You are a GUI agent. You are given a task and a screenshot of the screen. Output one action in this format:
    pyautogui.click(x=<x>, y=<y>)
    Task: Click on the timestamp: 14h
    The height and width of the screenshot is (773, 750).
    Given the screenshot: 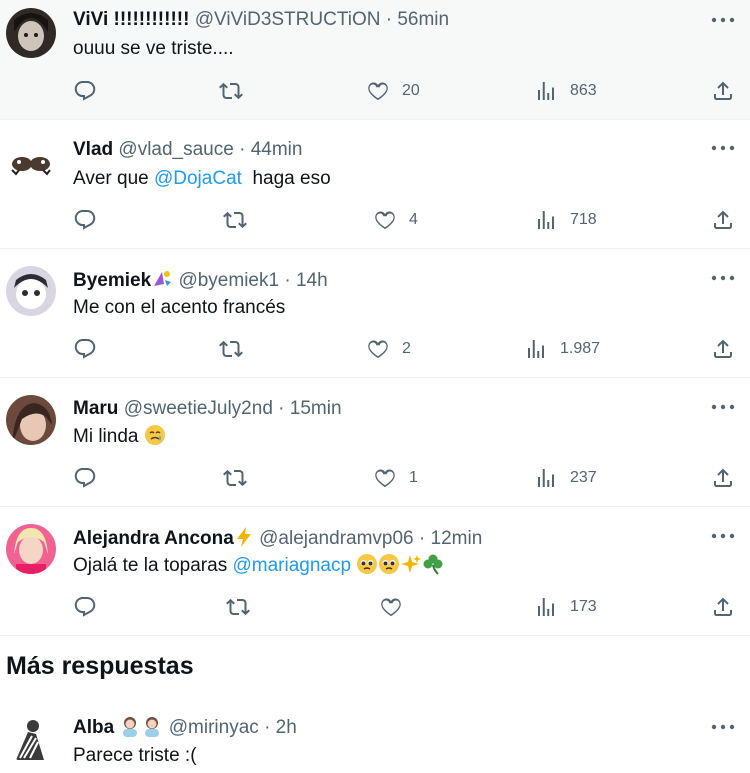 What is the action you would take?
    pyautogui.click(x=312, y=280)
    